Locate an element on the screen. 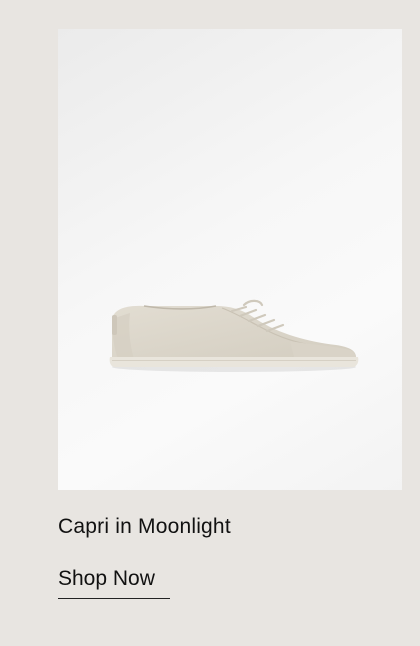  sneaker-image is located at coordinates (234, 335).